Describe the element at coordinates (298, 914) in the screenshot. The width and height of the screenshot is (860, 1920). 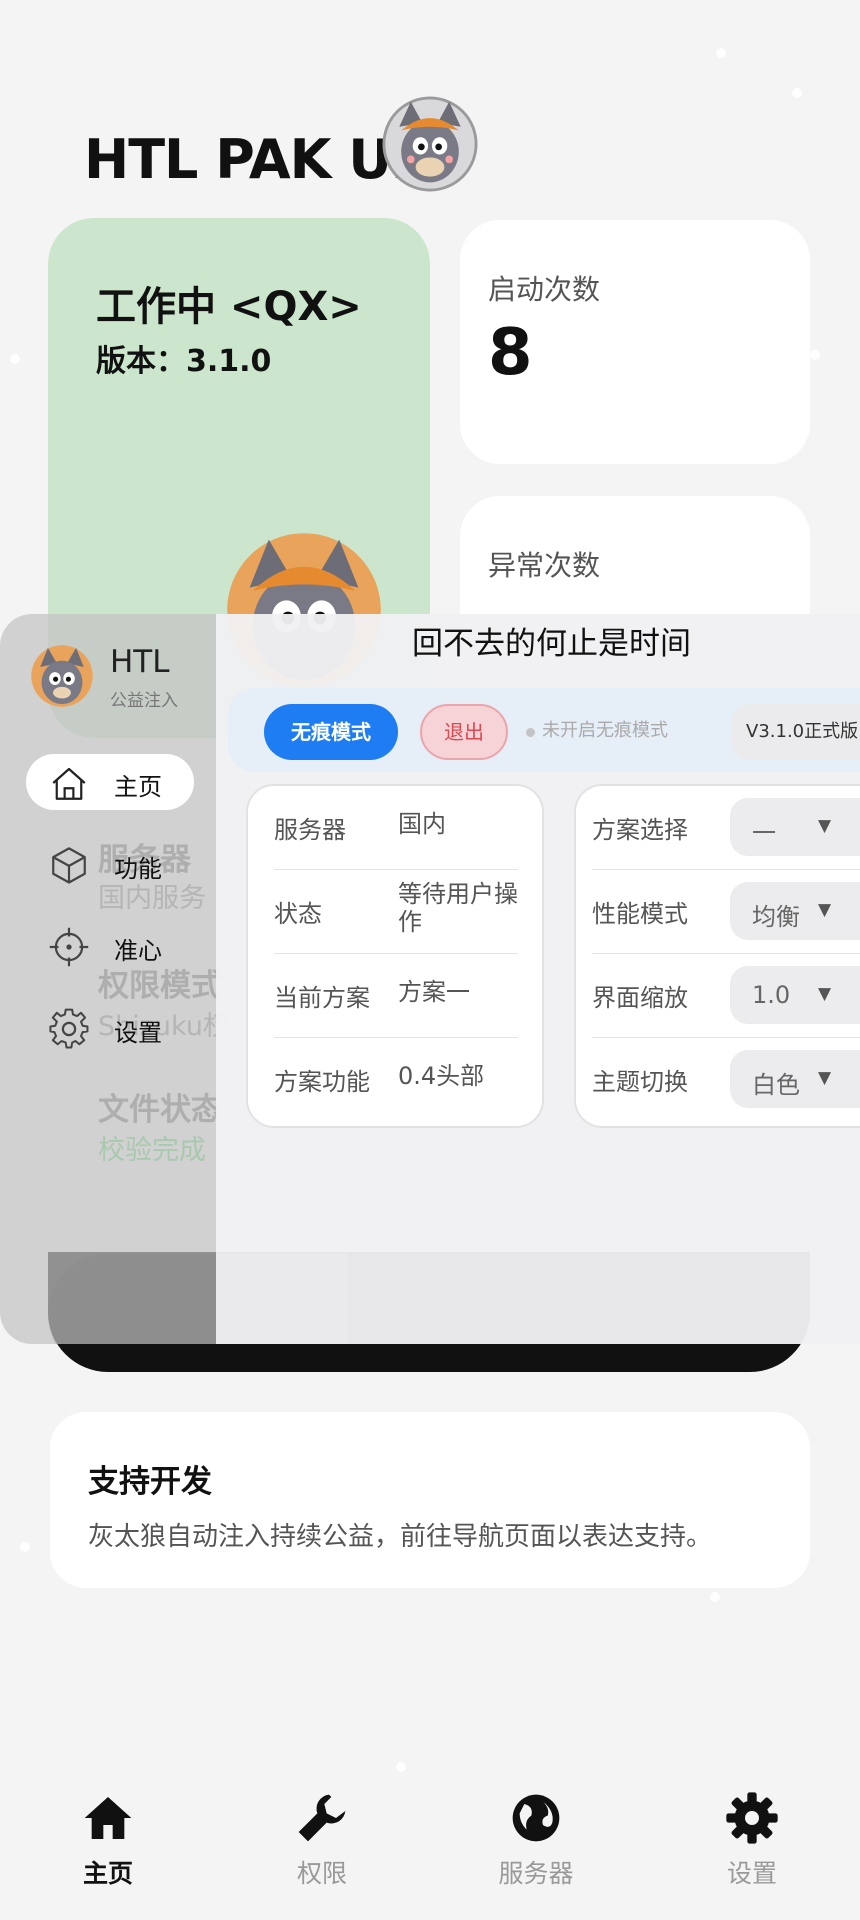
I see `info-key: 状态` at that location.